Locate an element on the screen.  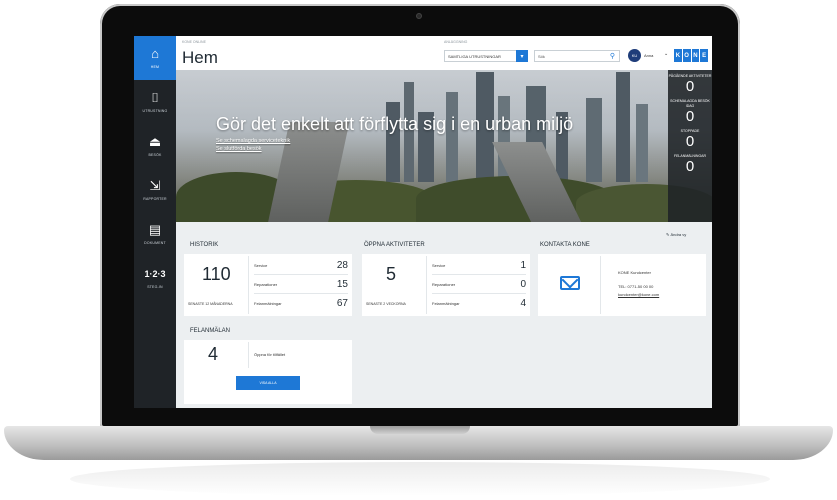
avatar: KU is located at coordinates (634, 55).